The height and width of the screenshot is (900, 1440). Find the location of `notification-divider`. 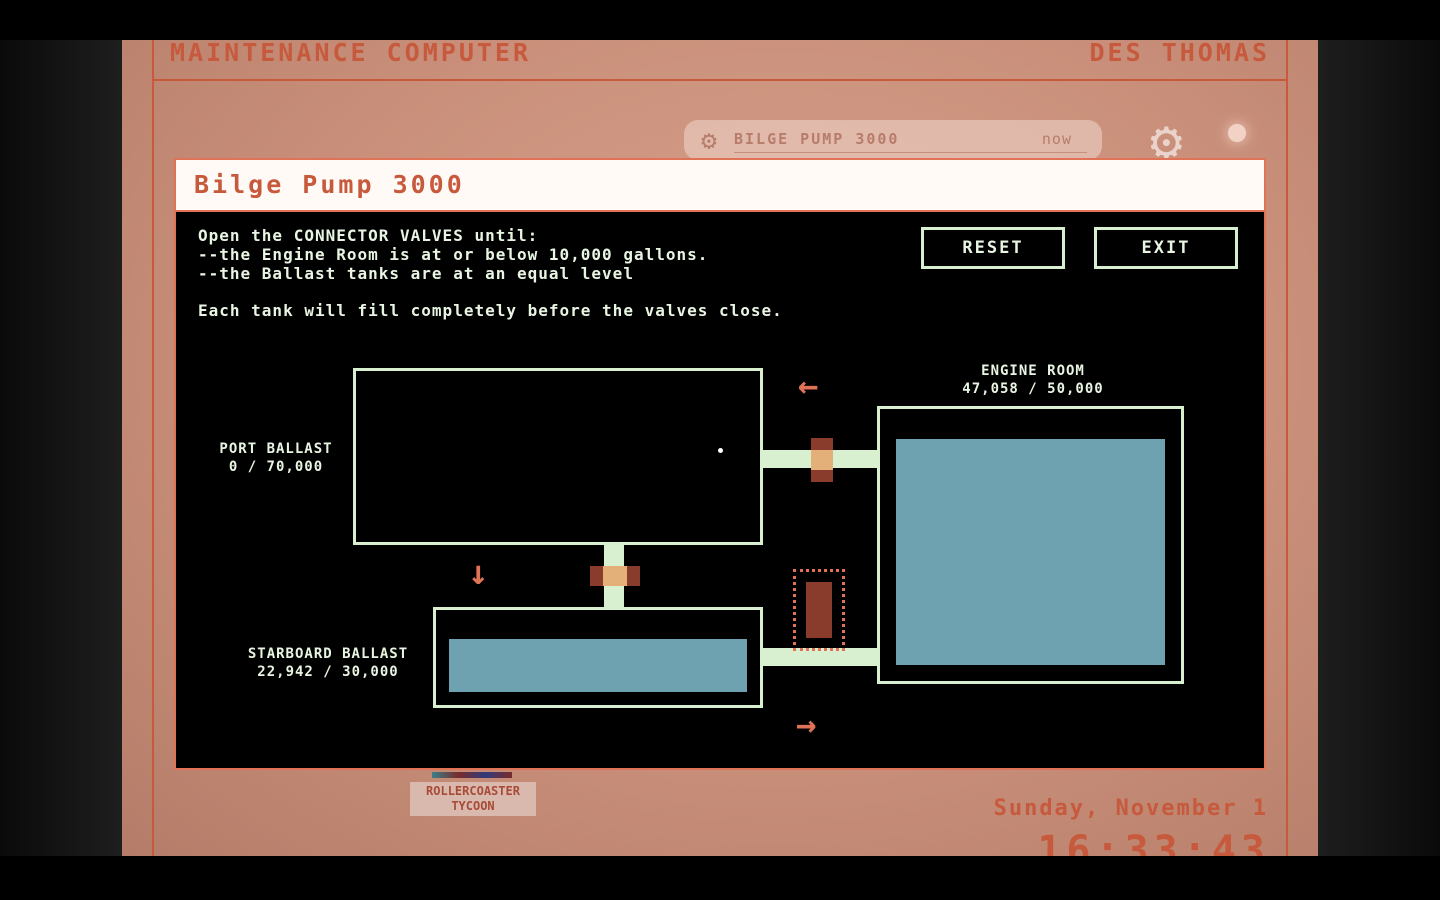

notification-divider is located at coordinates (910, 152).